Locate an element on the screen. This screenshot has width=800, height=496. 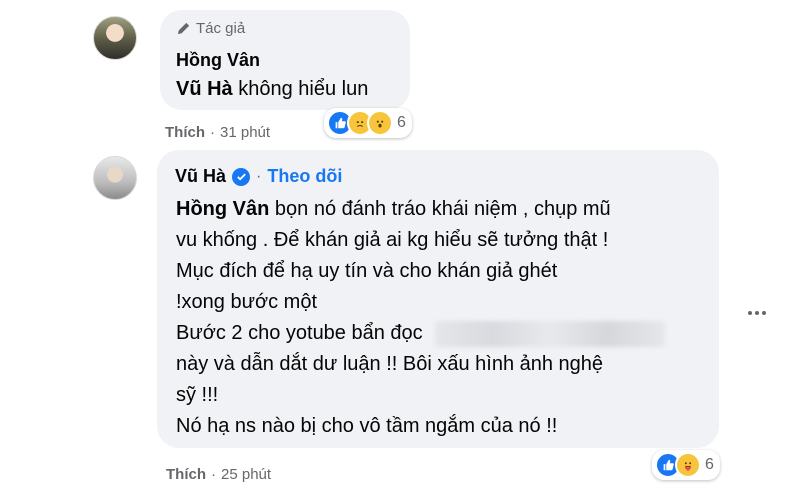
comment-actions: Thích · 31 phút is located at coordinates (217, 132).